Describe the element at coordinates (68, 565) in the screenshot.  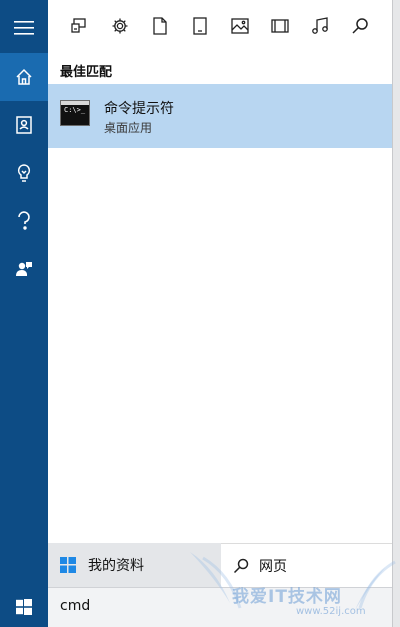
I see `windows-logo-icon` at that location.